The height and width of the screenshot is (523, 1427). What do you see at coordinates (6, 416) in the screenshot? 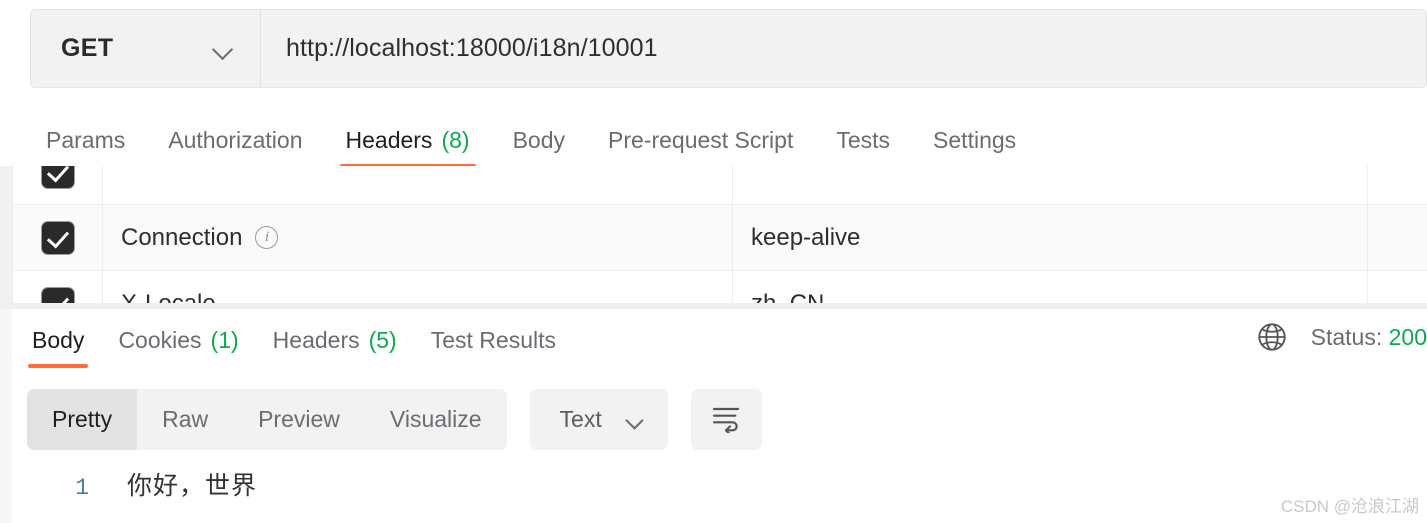
I see `response-left-gutter` at bounding box center [6, 416].